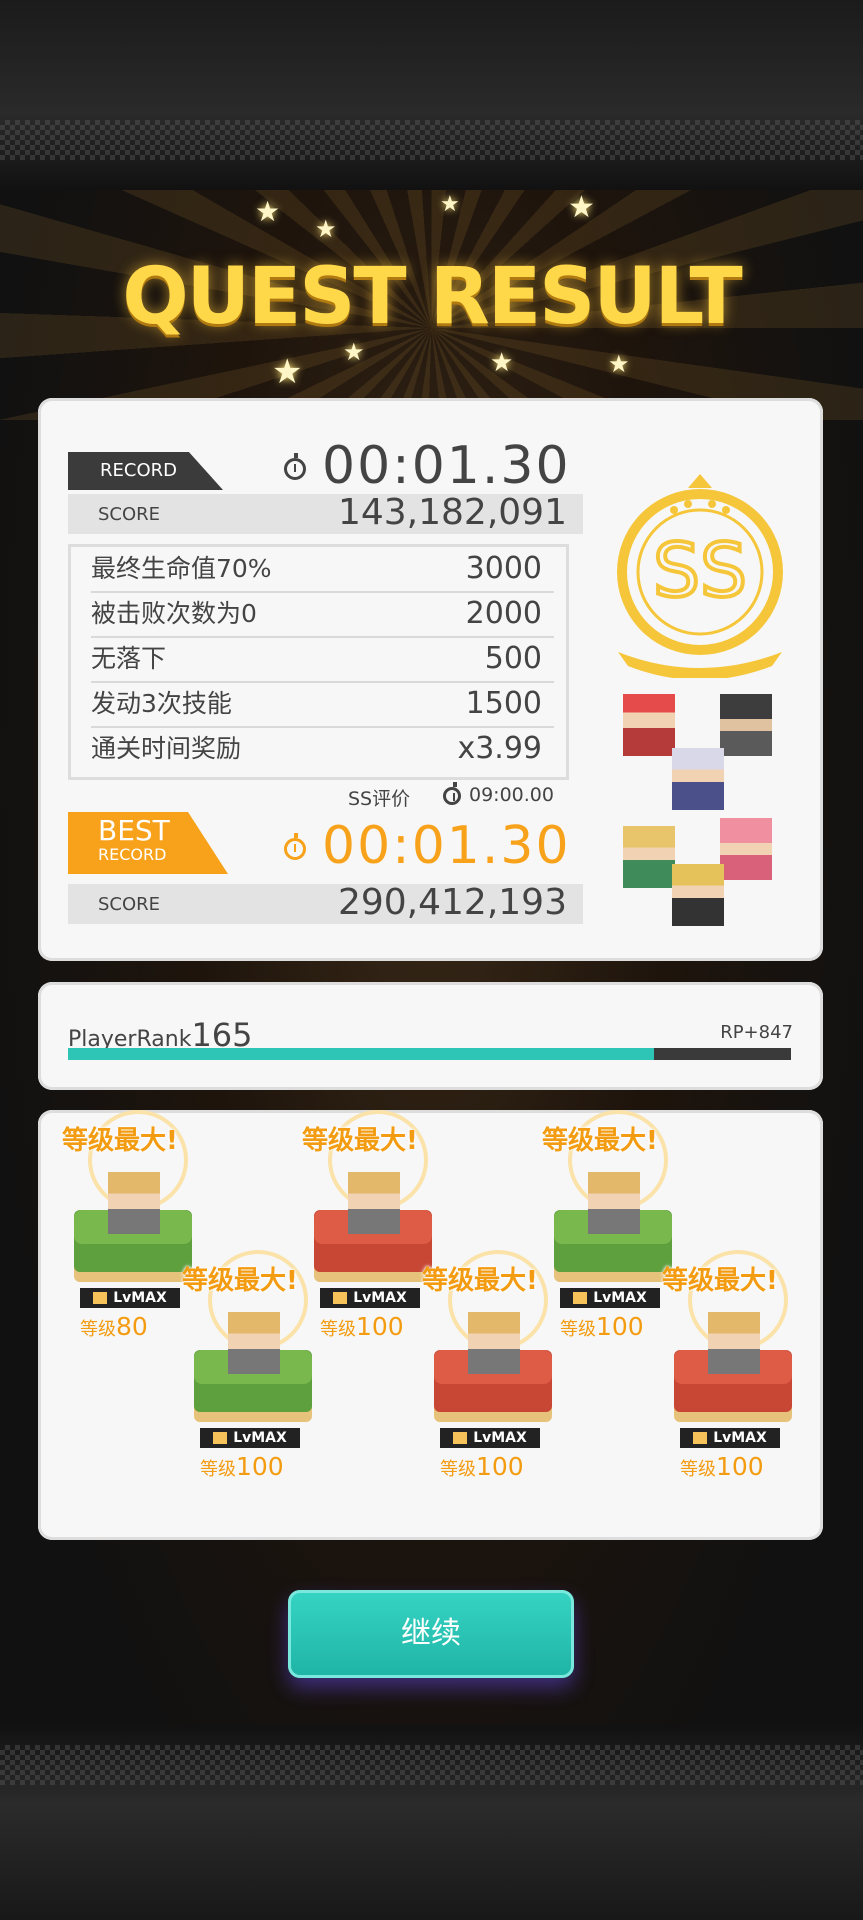 The width and height of the screenshot is (863, 1920). Describe the element at coordinates (756, 1032) in the screenshot. I see `rp-gain: RP+847` at that location.